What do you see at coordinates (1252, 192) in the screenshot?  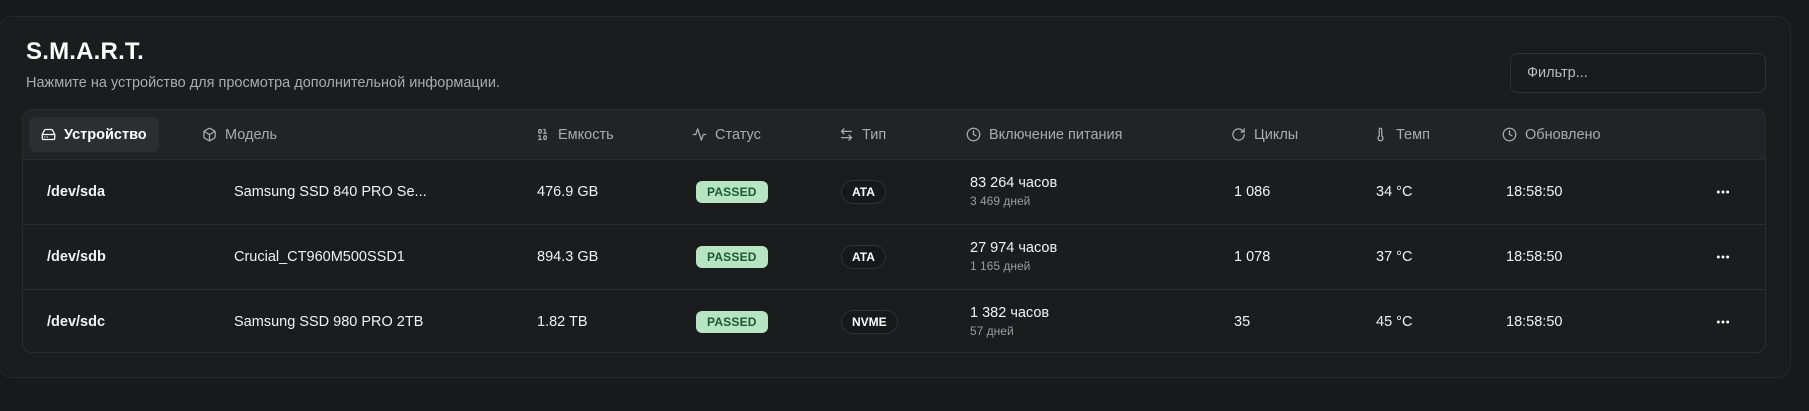 I see `cycles-cell: 1 086` at bounding box center [1252, 192].